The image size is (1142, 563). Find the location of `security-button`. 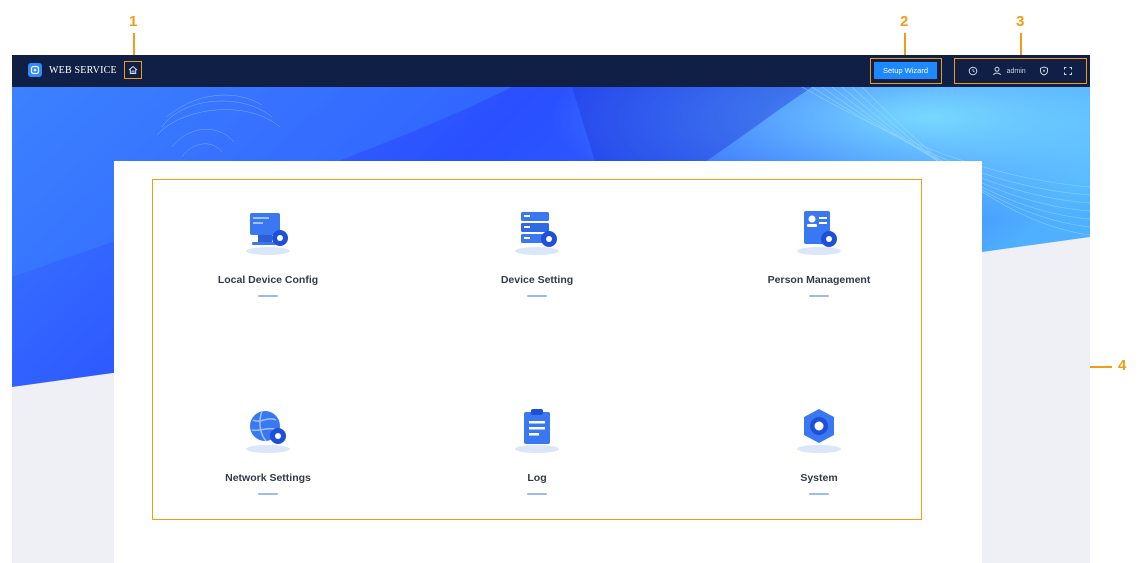

security-button is located at coordinates (1044, 71).